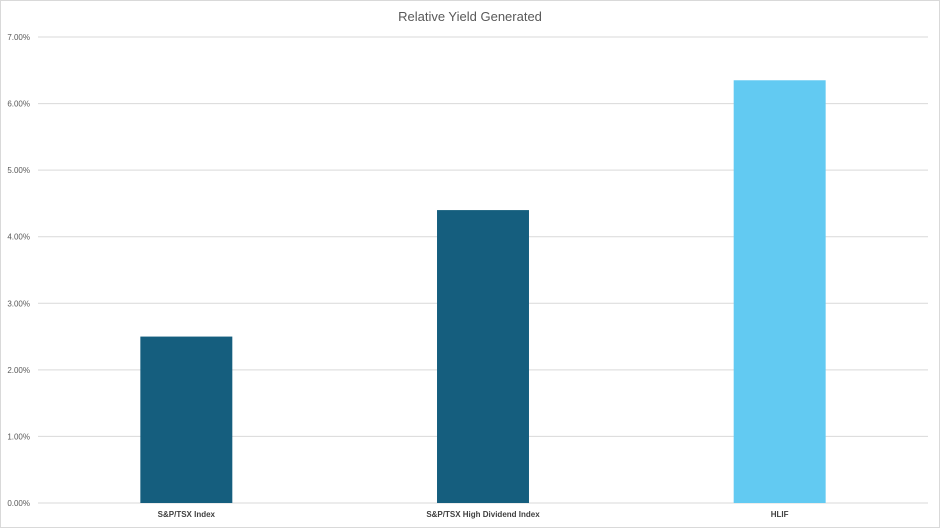  Describe the element at coordinates (18, 170) in the screenshot. I see `y-tick-label: 5.00%` at that location.